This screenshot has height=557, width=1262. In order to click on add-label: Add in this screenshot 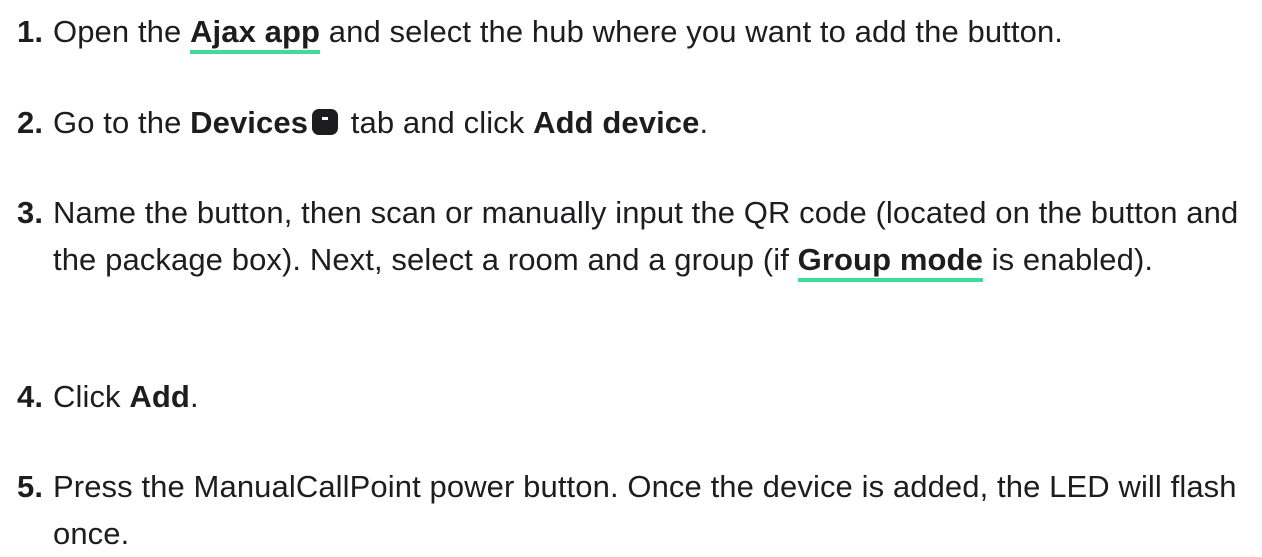, I will do `click(159, 396)`.